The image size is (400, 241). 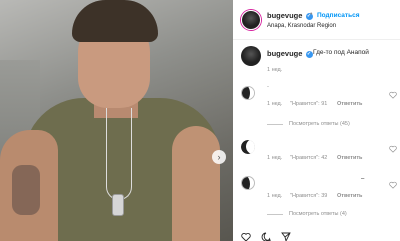 I want to click on location-link: Anapa, Krasnodar Region, so click(x=301, y=26).